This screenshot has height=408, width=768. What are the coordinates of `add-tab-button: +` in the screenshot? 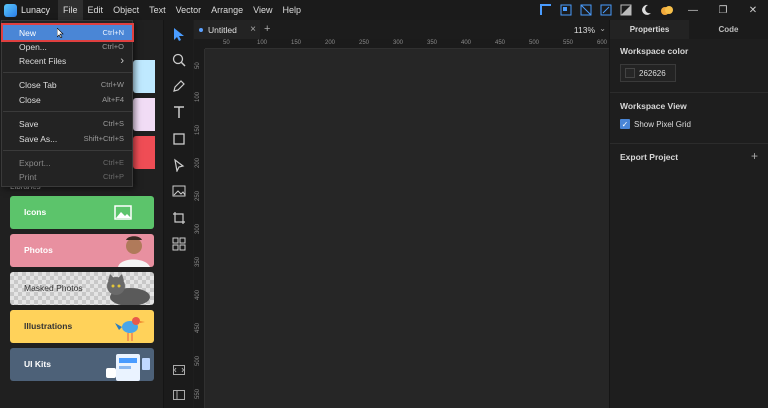 It's located at (267, 29).